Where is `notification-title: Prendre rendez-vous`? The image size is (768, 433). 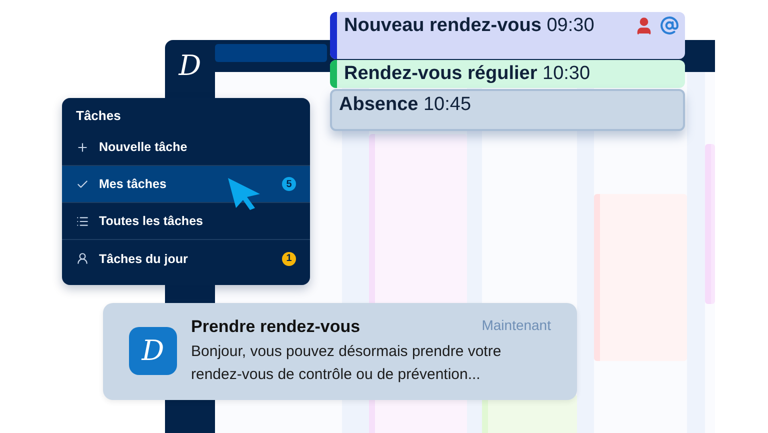 notification-title: Prendre rendez-vous is located at coordinates (275, 327).